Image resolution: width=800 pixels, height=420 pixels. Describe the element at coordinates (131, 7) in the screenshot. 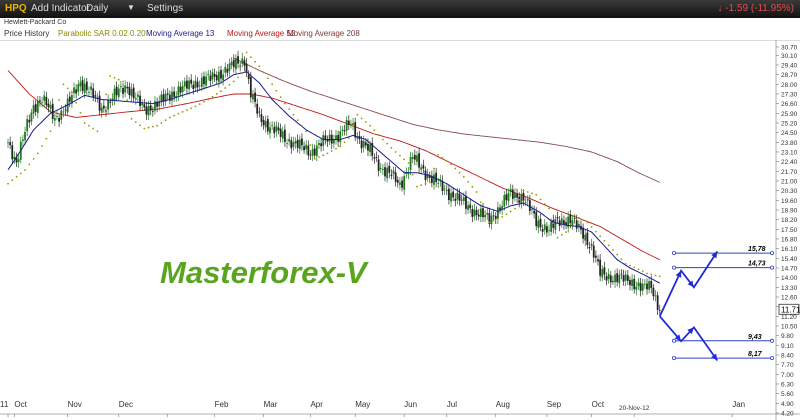

I see `chevron-down-icon: ▼` at that location.